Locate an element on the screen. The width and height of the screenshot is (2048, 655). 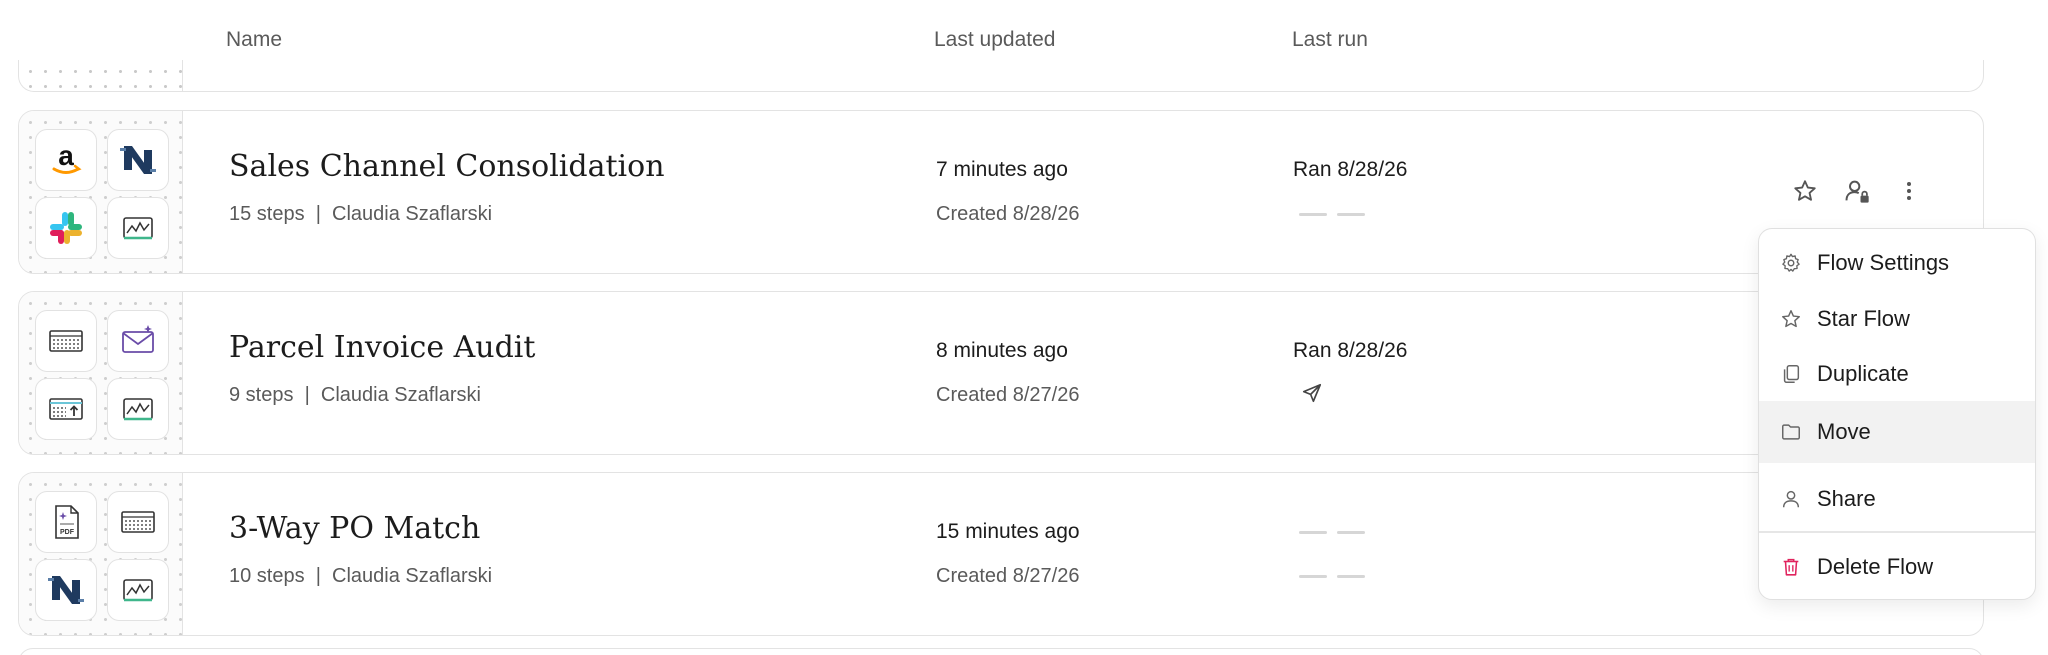
flow-icons: a is located at coordinates (101, 192).